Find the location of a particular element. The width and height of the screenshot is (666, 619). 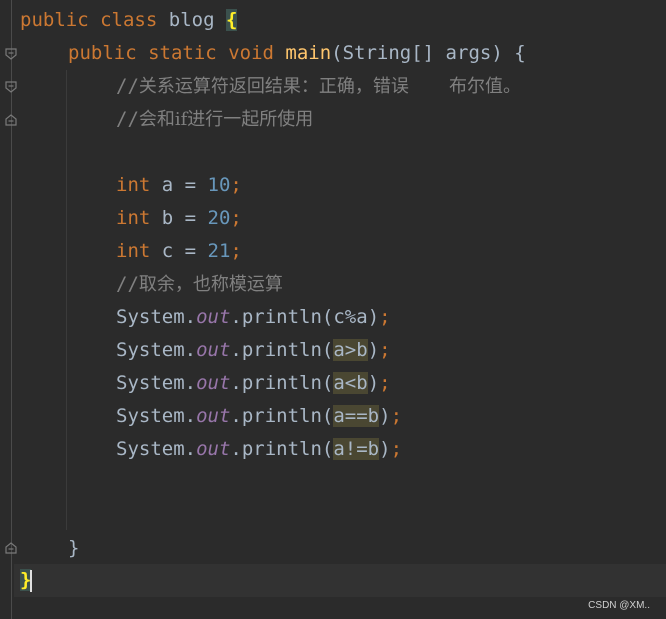

indent-guide is located at coordinates (66, 300).